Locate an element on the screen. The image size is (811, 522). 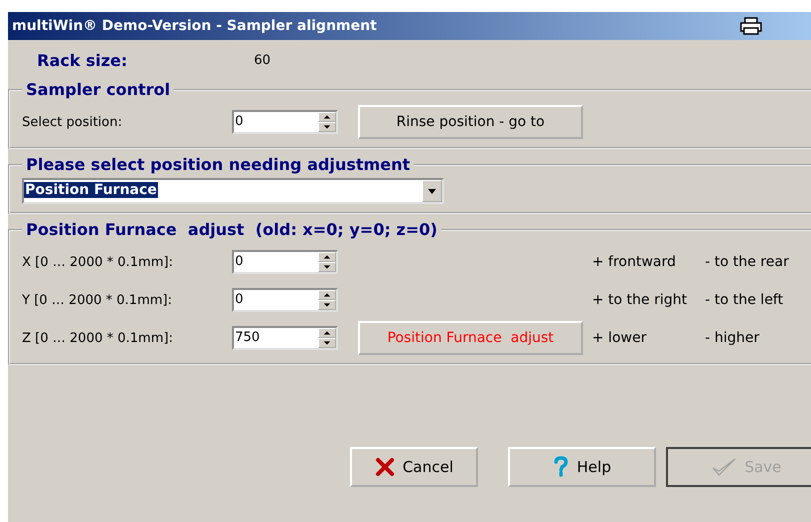
checkmark-icon is located at coordinates (723, 467).